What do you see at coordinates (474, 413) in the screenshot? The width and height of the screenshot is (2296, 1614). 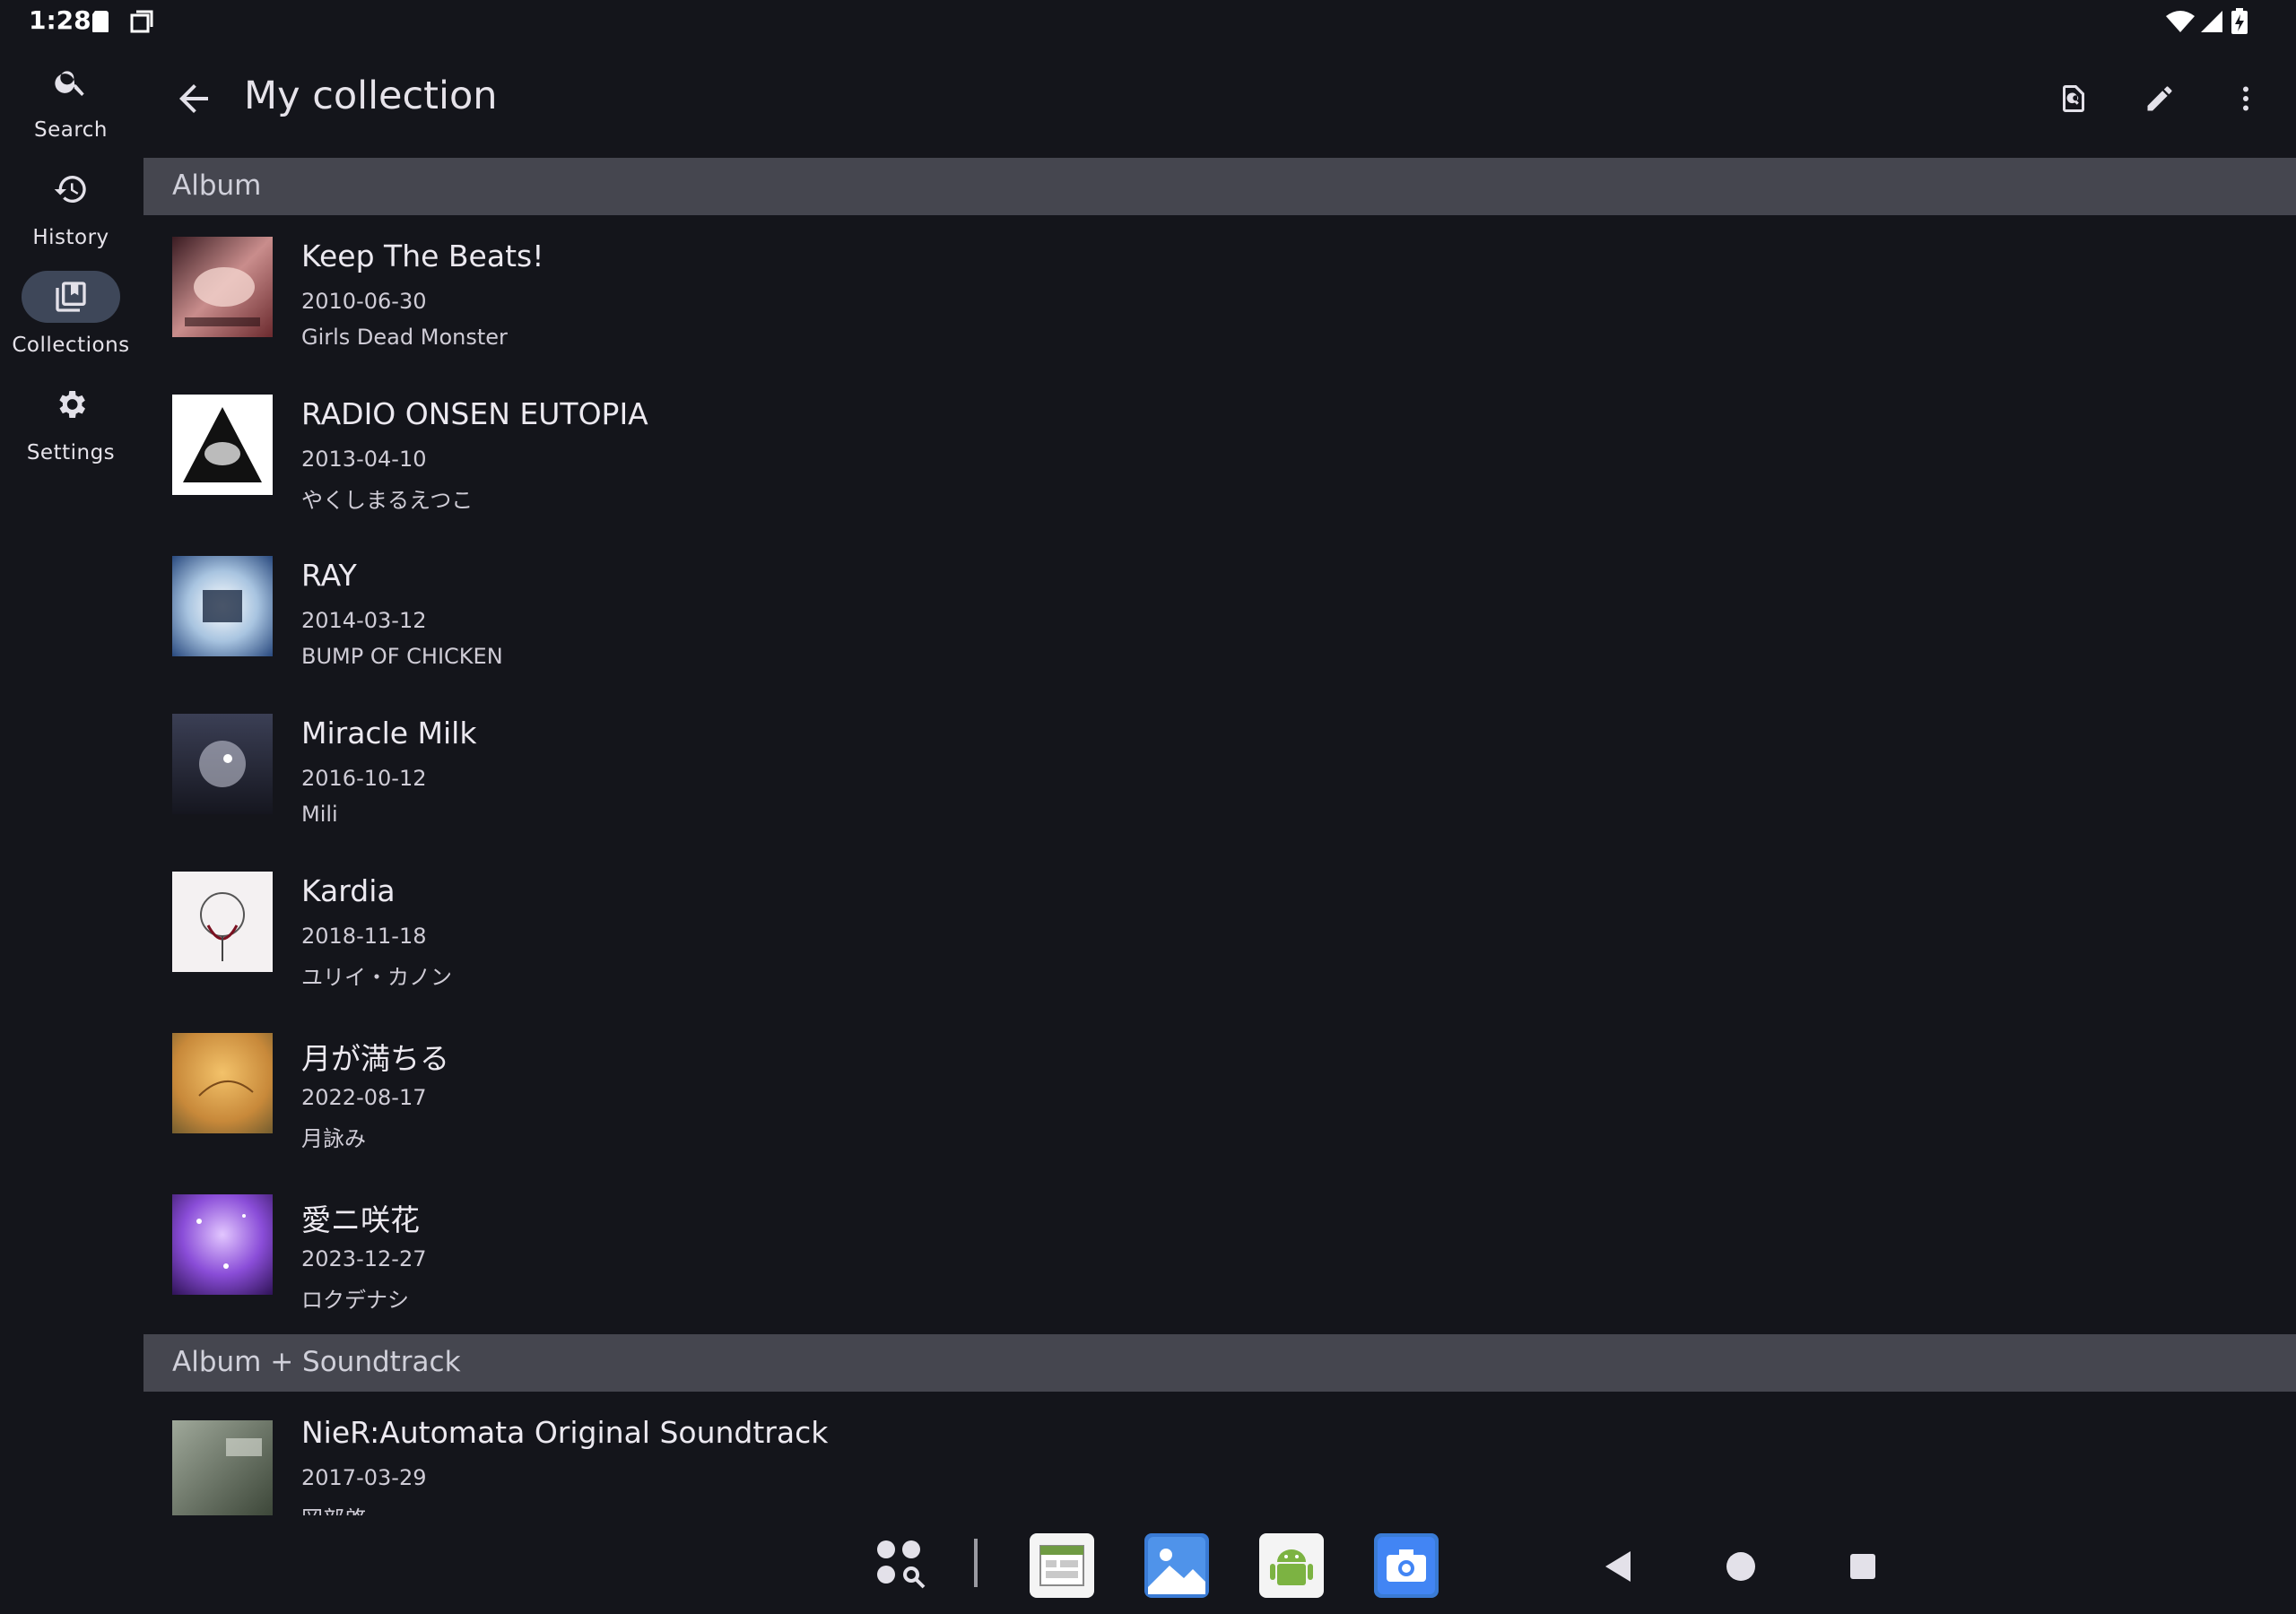 I see `item-title: RADIO ONSEN EUTOPIA` at bounding box center [474, 413].